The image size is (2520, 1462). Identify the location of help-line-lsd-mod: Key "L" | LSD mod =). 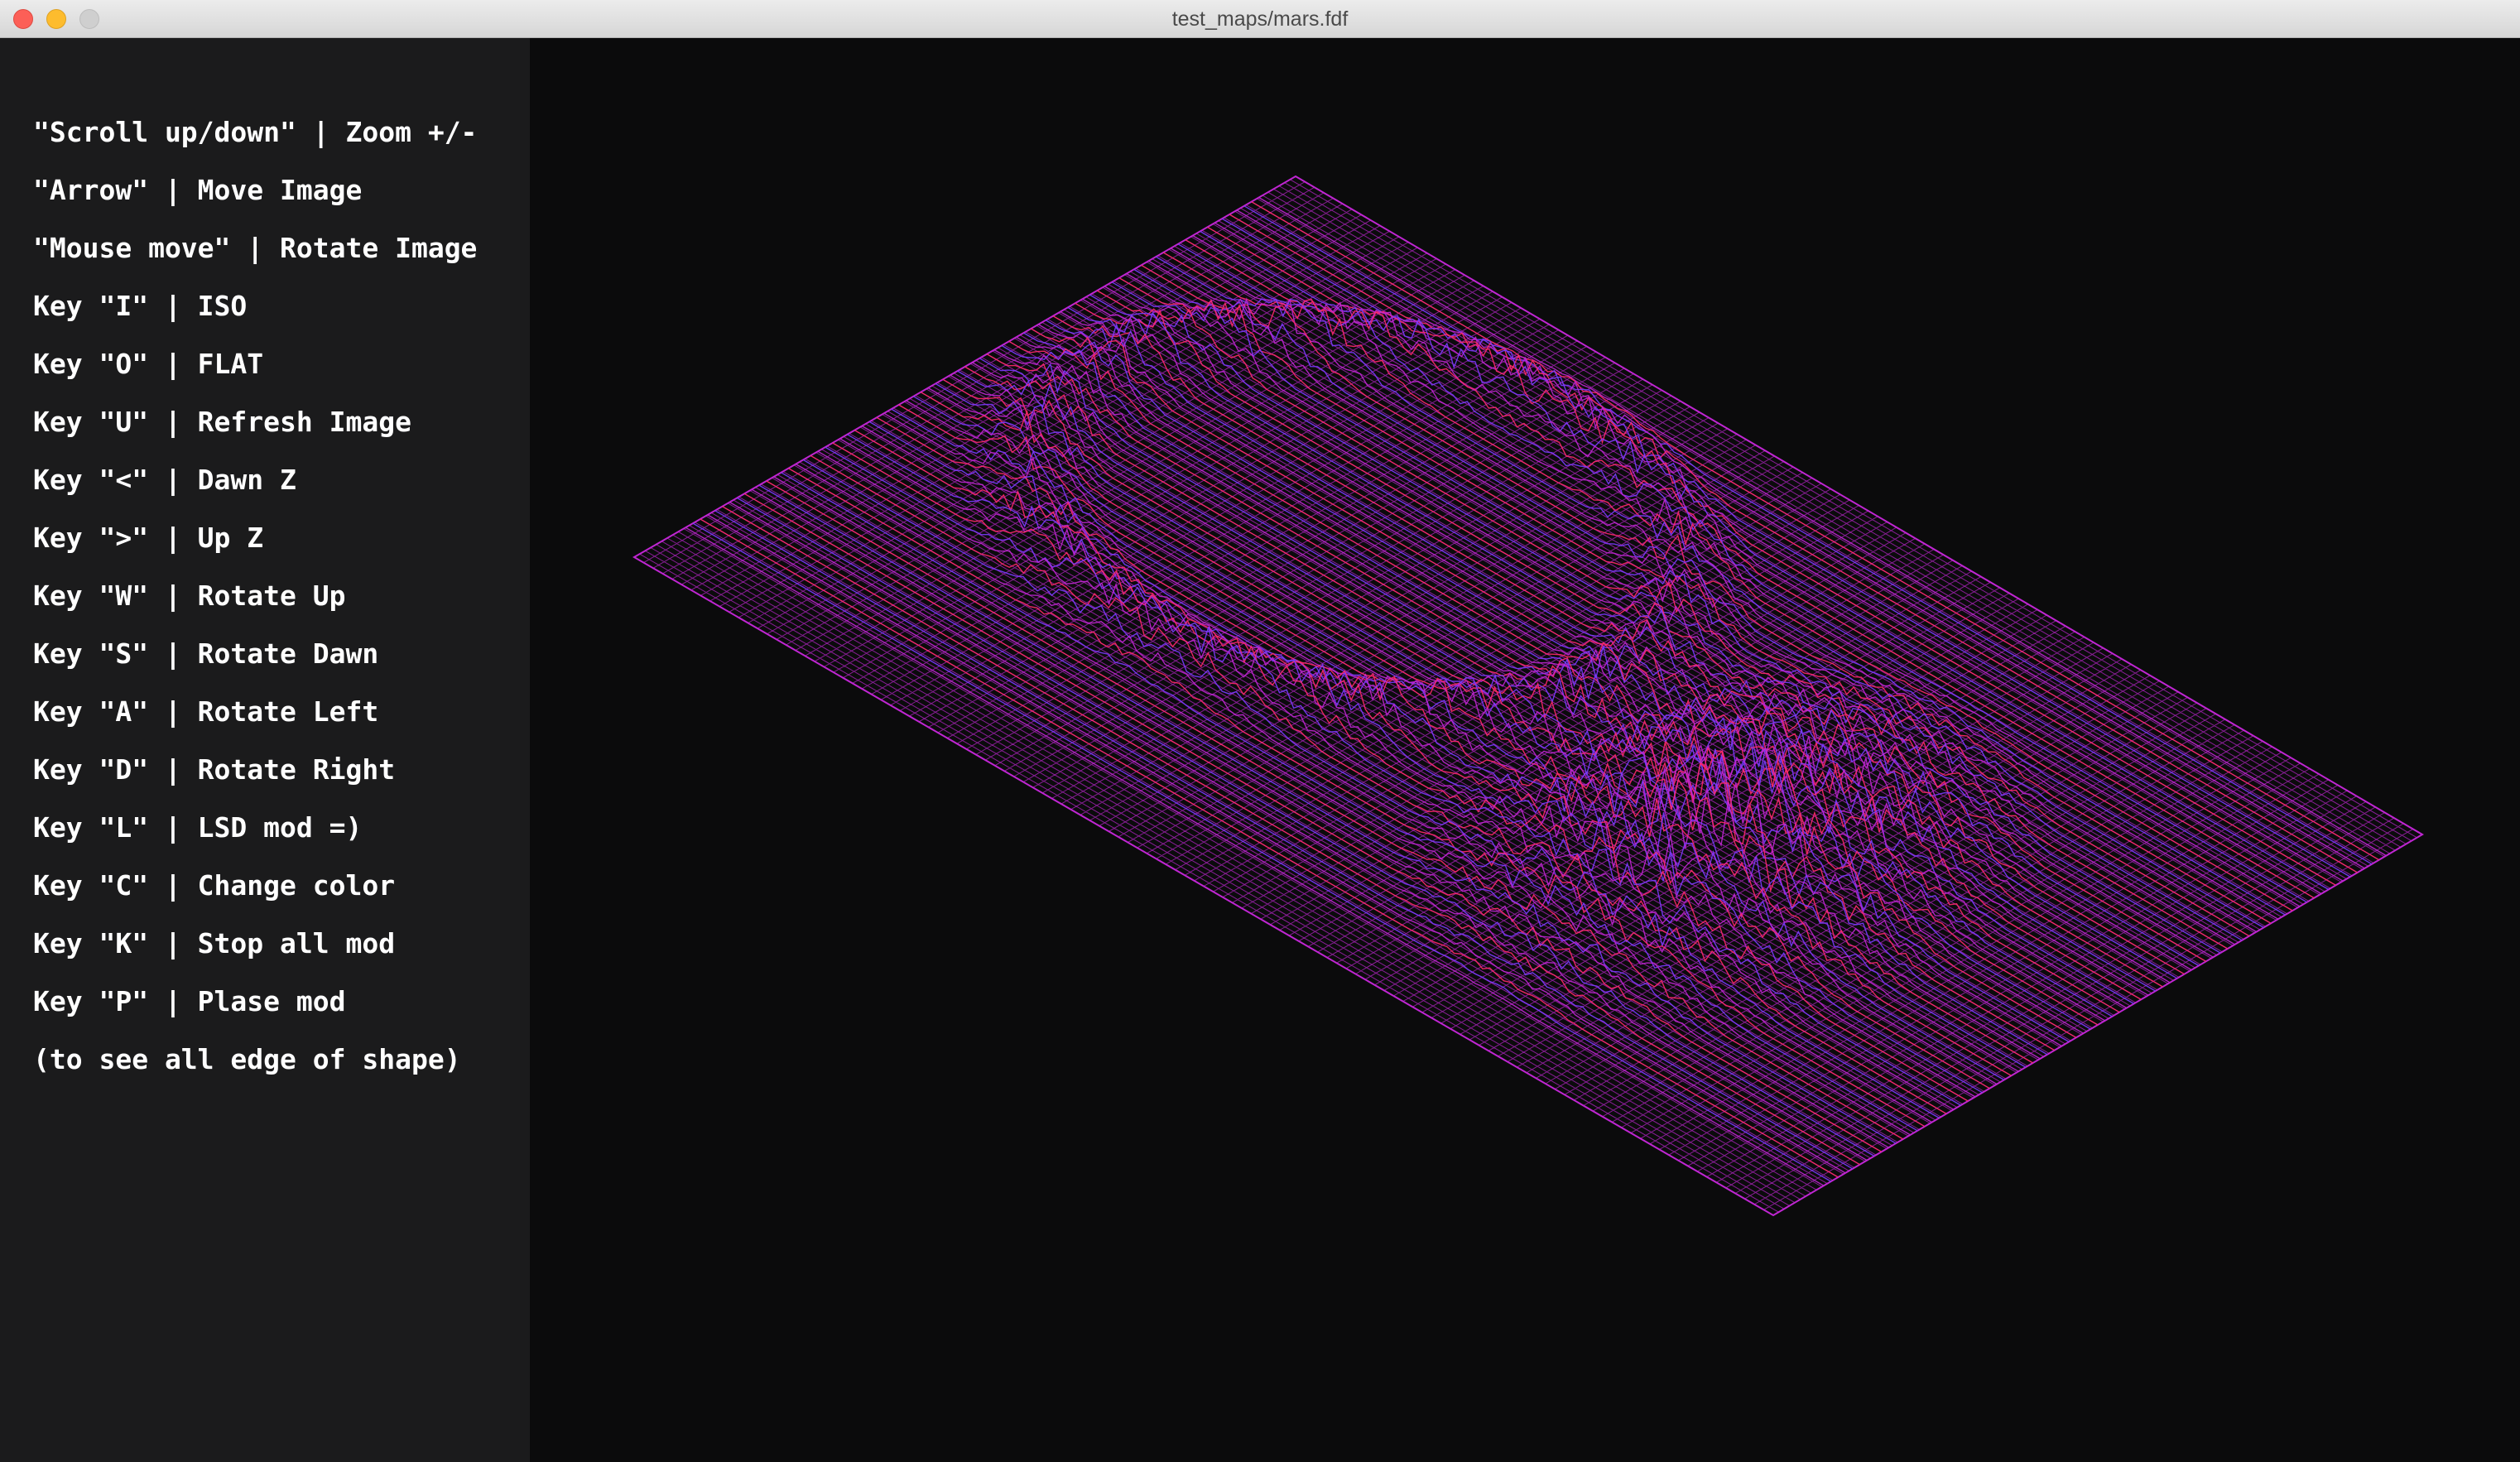
(198, 828).